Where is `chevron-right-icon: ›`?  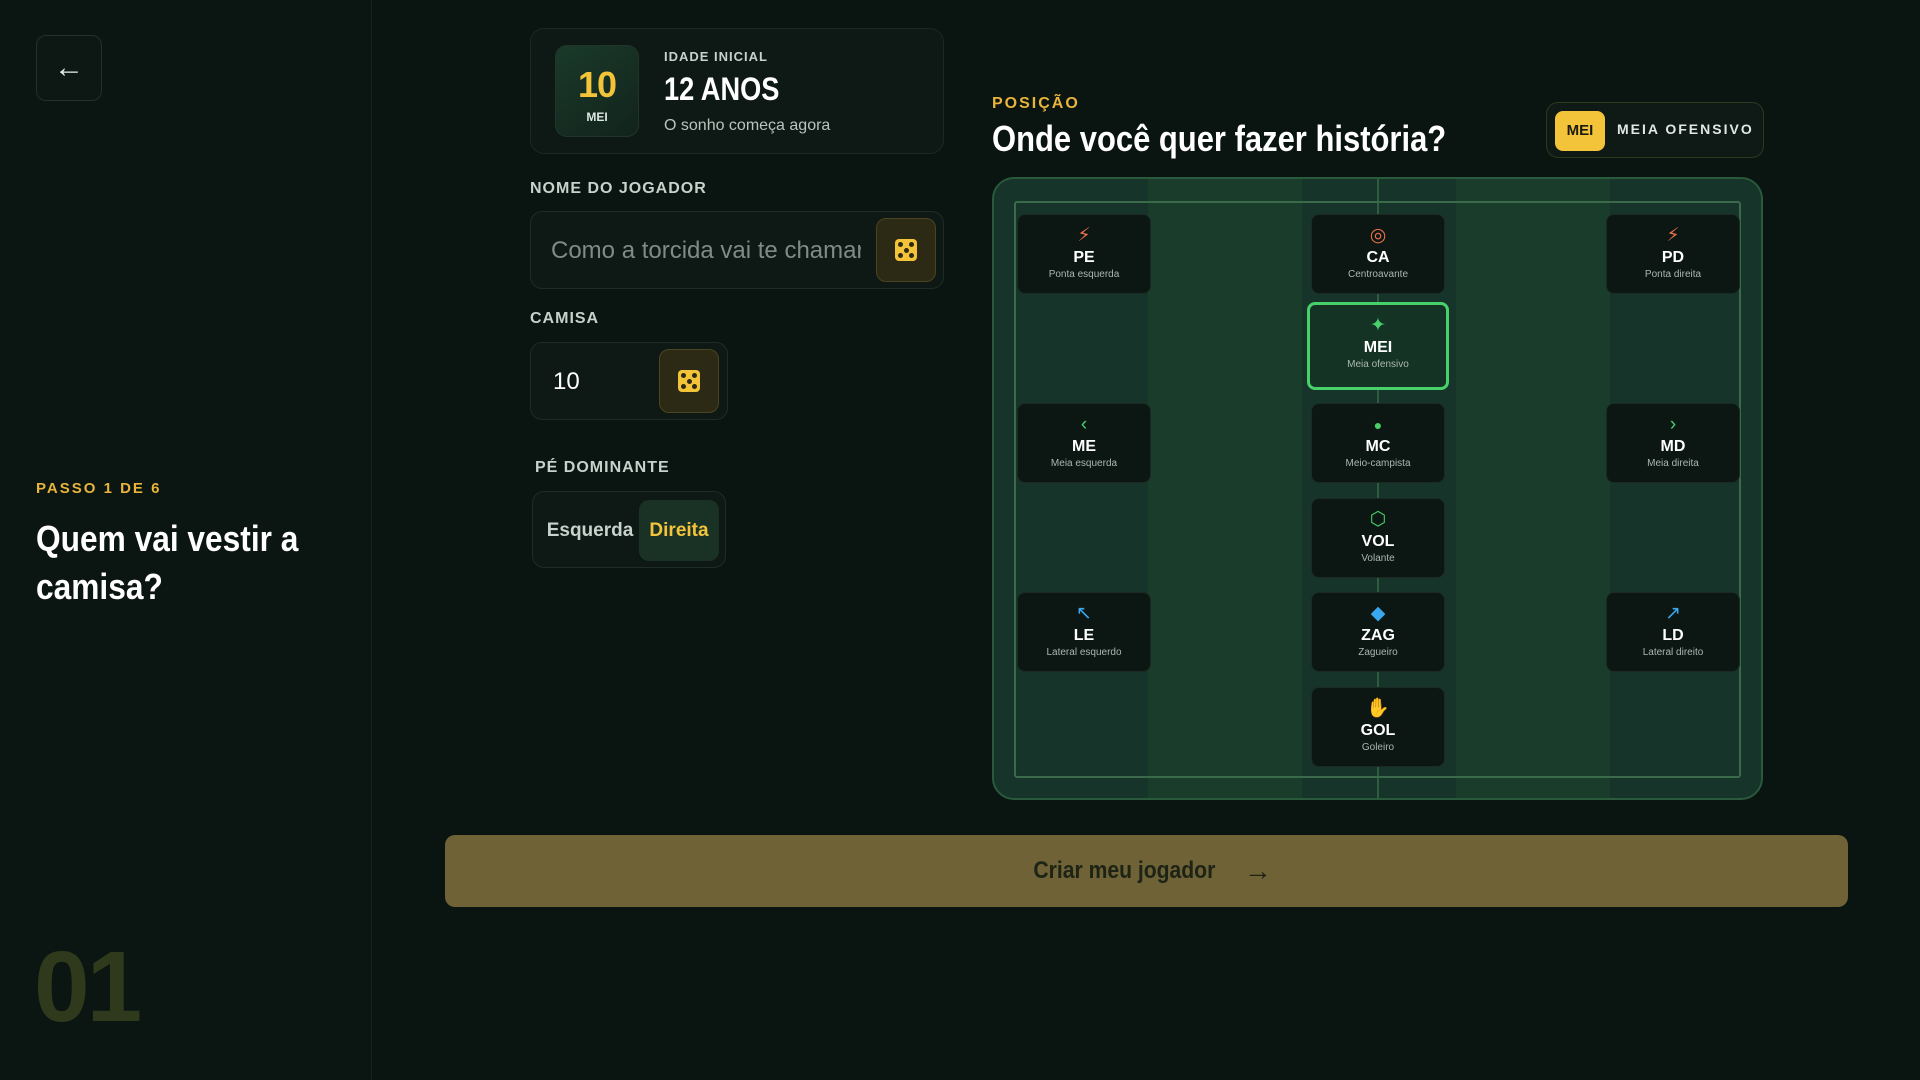
chevron-right-icon: › is located at coordinates (1673, 424).